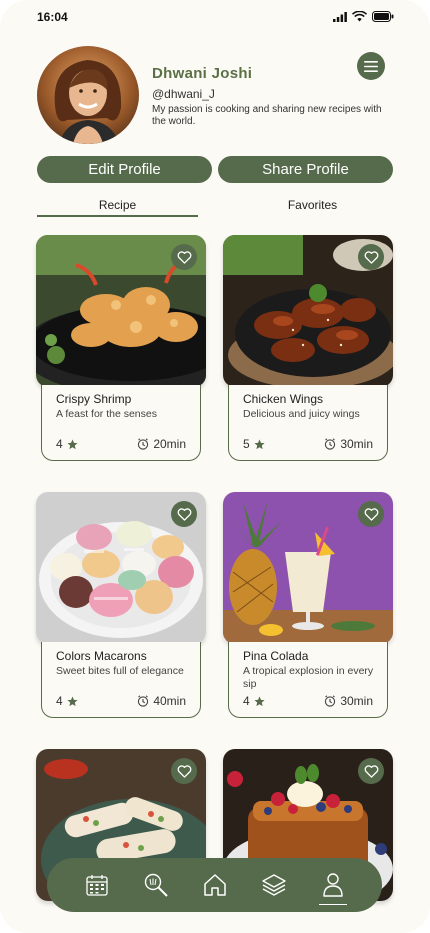 This screenshot has height=933, width=430. I want to click on recipe-title: Colors Macarons, so click(101, 656).